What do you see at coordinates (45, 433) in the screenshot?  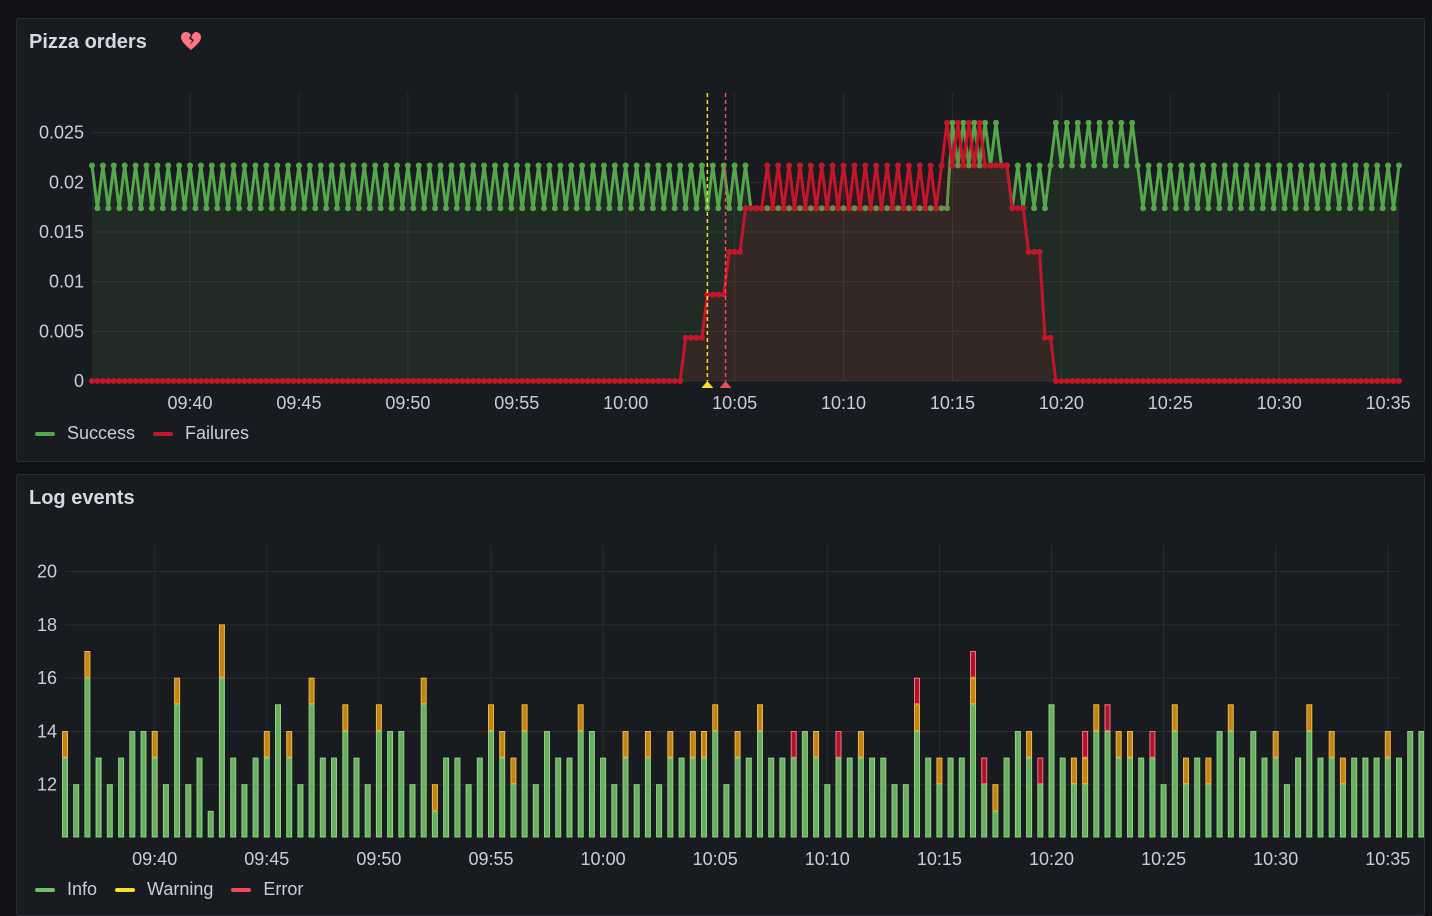 I see `legend-swatch` at bounding box center [45, 433].